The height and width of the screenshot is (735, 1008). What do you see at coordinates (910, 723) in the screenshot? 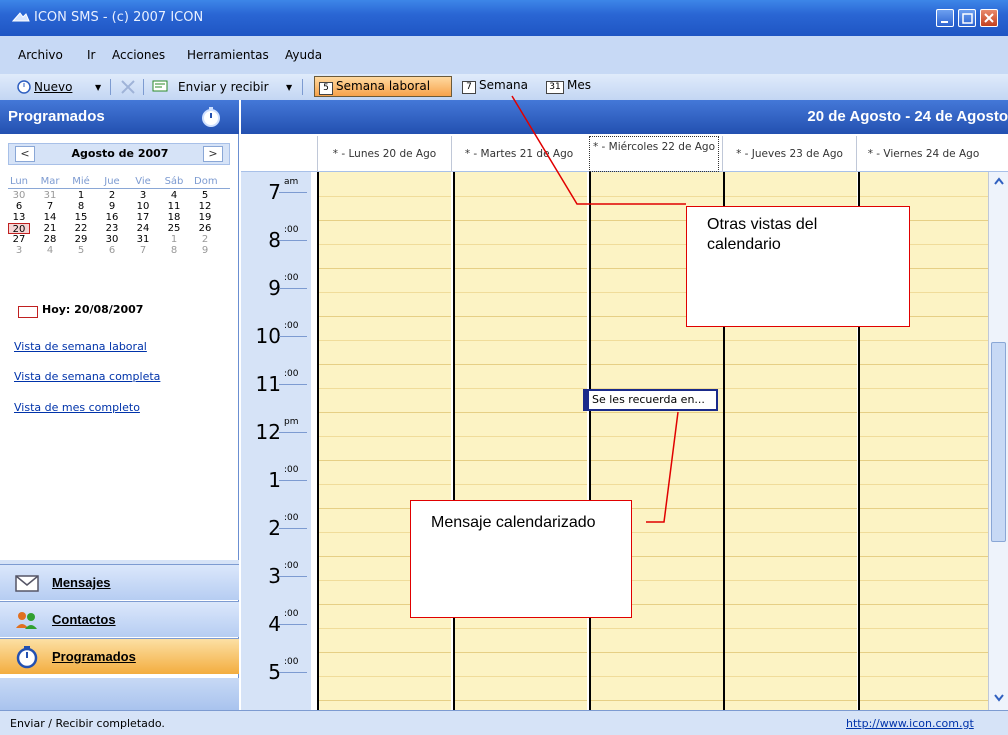
I see `website-link: http://www.icon.com.gt` at bounding box center [910, 723].